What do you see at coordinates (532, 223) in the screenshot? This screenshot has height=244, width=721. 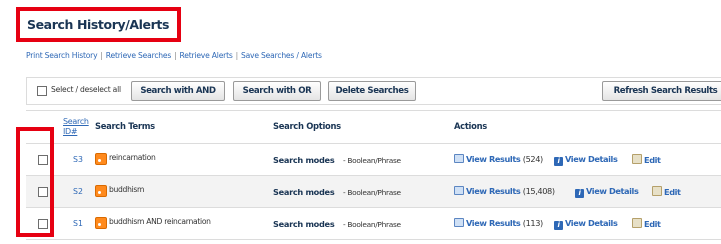 I see `result-count: (113)` at bounding box center [532, 223].